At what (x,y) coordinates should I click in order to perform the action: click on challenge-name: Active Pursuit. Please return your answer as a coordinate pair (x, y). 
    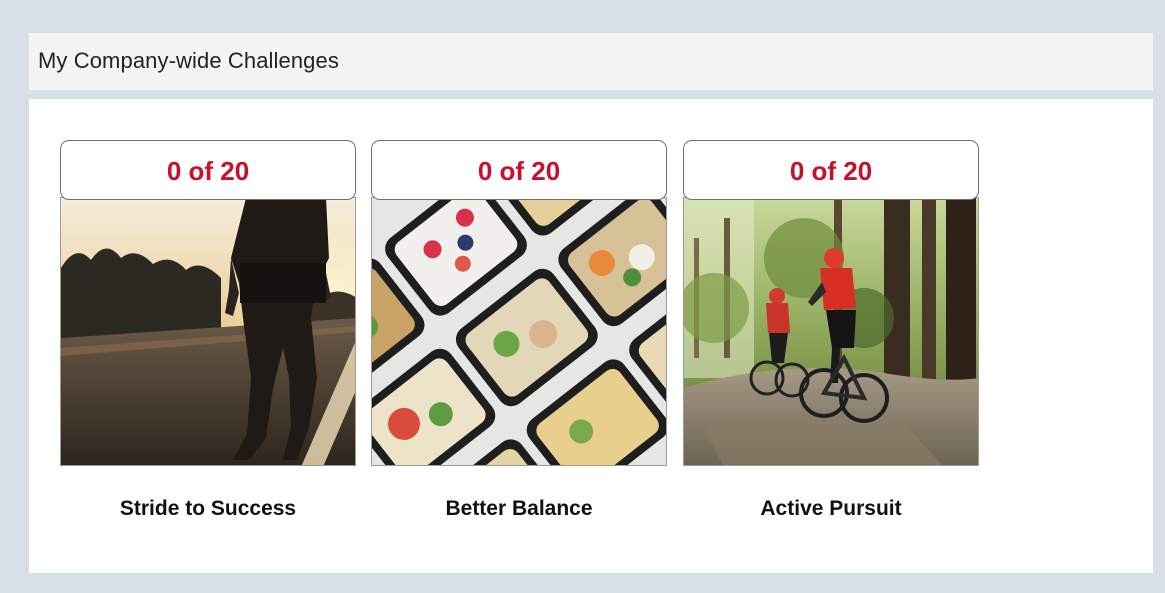
    Looking at the image, I should click on (831, 509).